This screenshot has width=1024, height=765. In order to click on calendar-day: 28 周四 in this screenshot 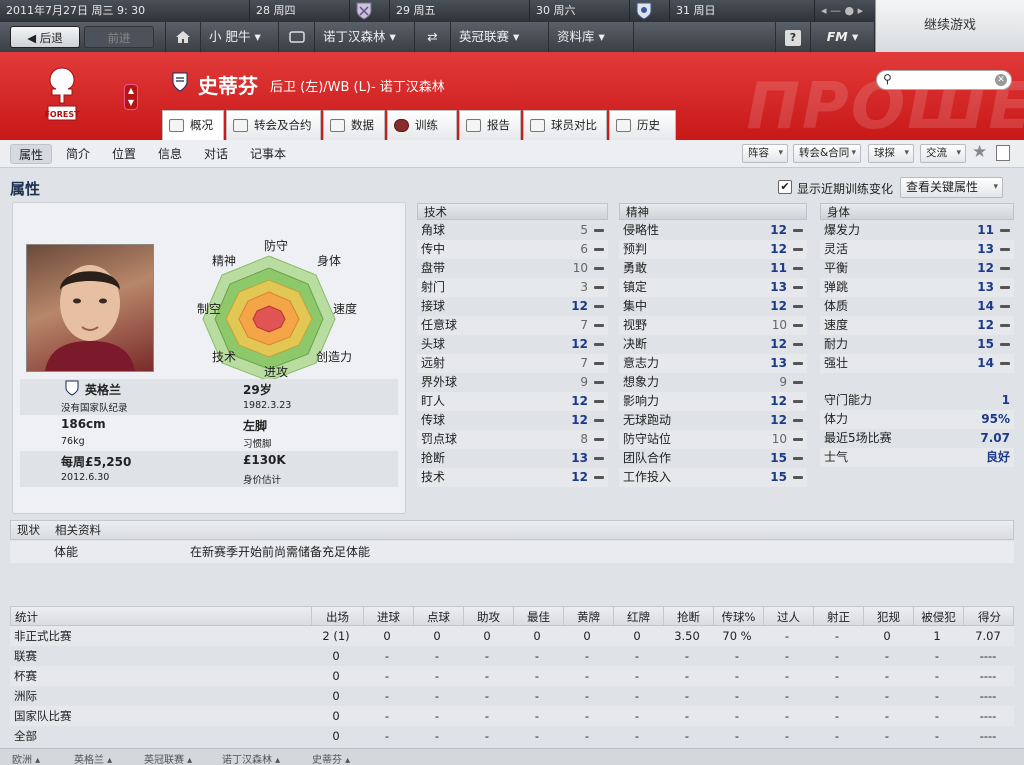, I will do `click(300, 11)`.